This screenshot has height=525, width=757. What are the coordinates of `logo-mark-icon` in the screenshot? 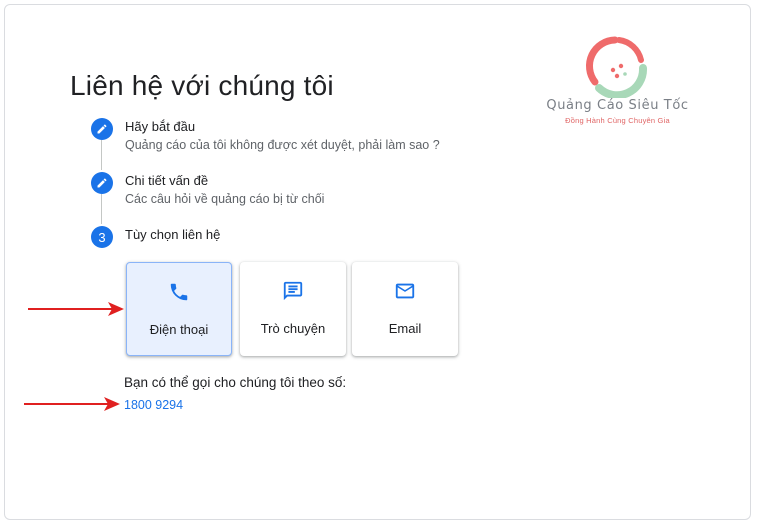 It's located at (617, 67).